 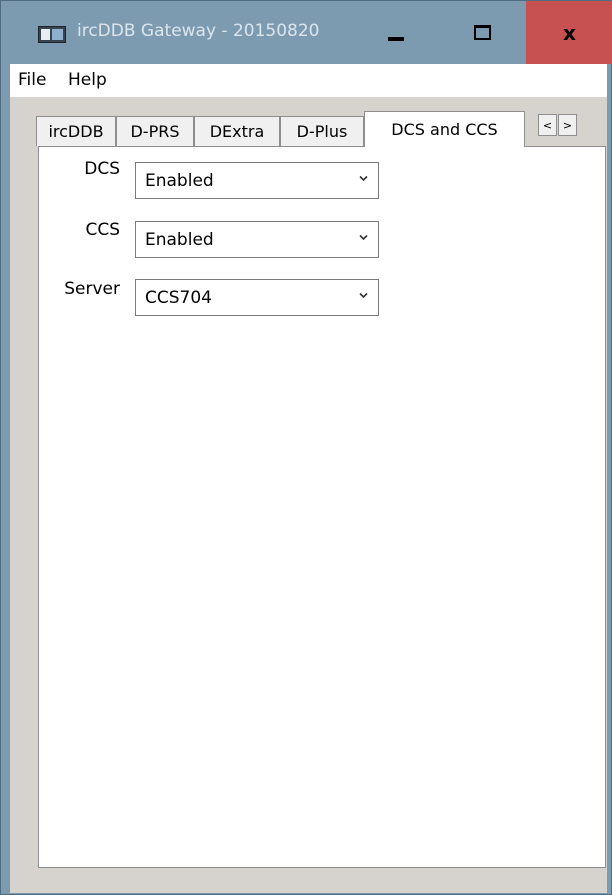 What do you see at coordinates (198, 31) in the screenshot?
I see `window-title: ircDDB Gateway - 20150820` at bounding box center [198, 31].